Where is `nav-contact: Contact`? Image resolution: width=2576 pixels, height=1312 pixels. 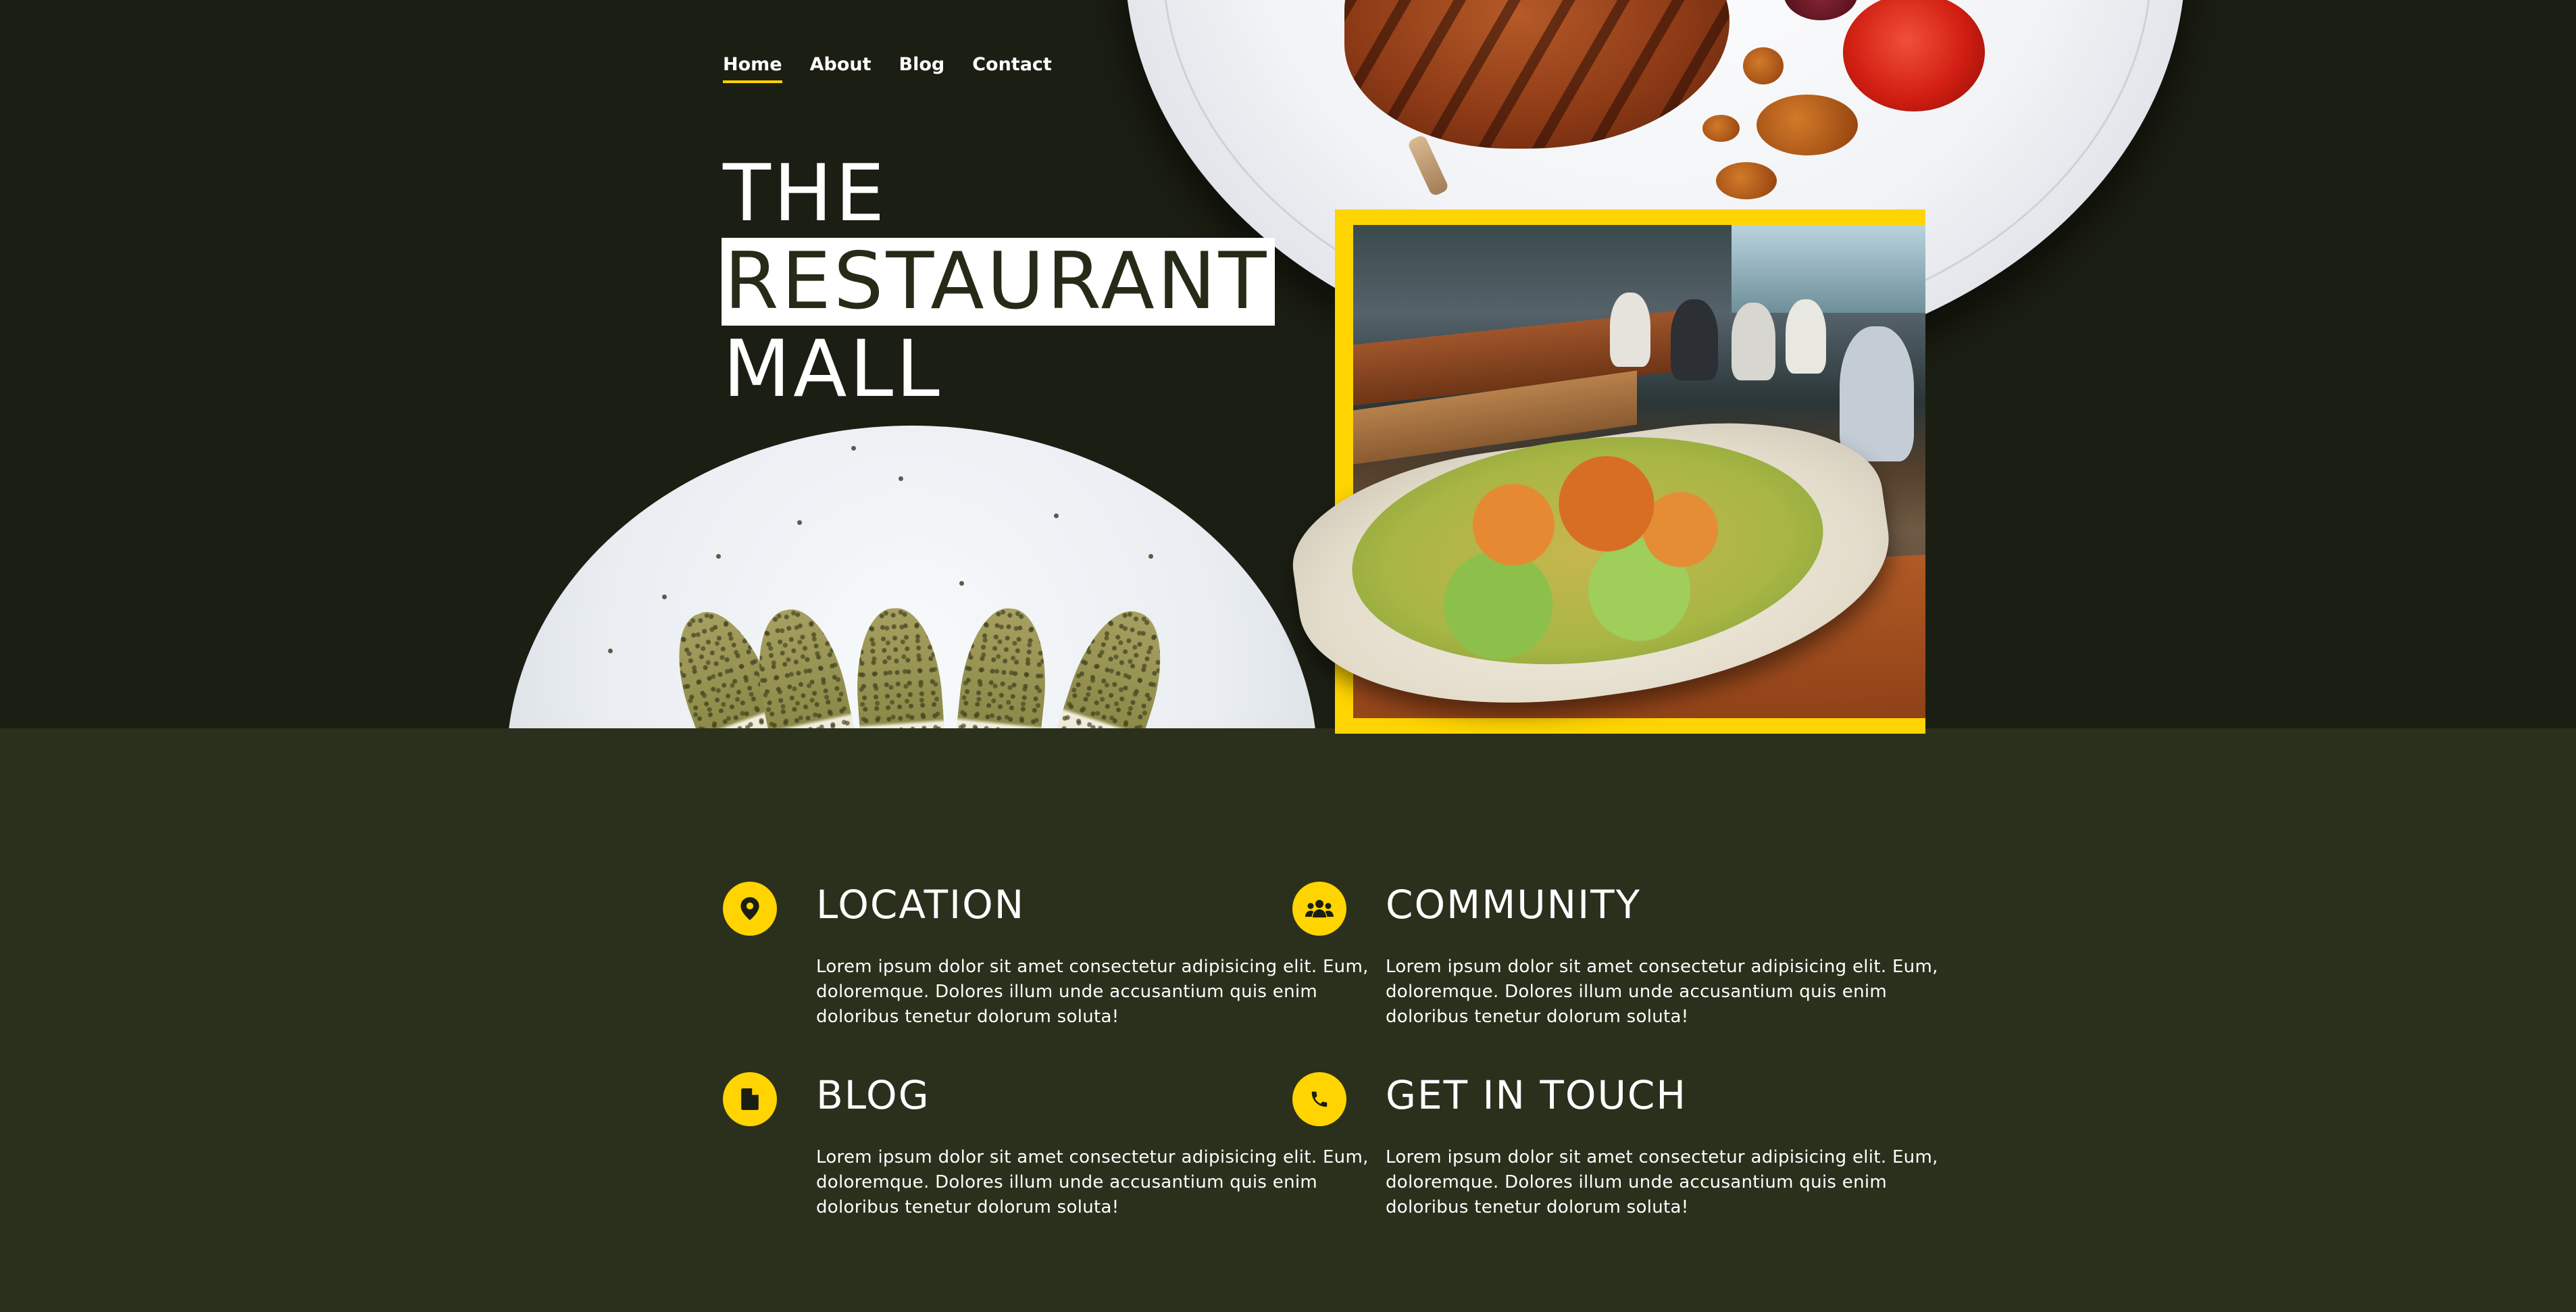
nav-contact: Contact is located at coordinates (1012, 68).